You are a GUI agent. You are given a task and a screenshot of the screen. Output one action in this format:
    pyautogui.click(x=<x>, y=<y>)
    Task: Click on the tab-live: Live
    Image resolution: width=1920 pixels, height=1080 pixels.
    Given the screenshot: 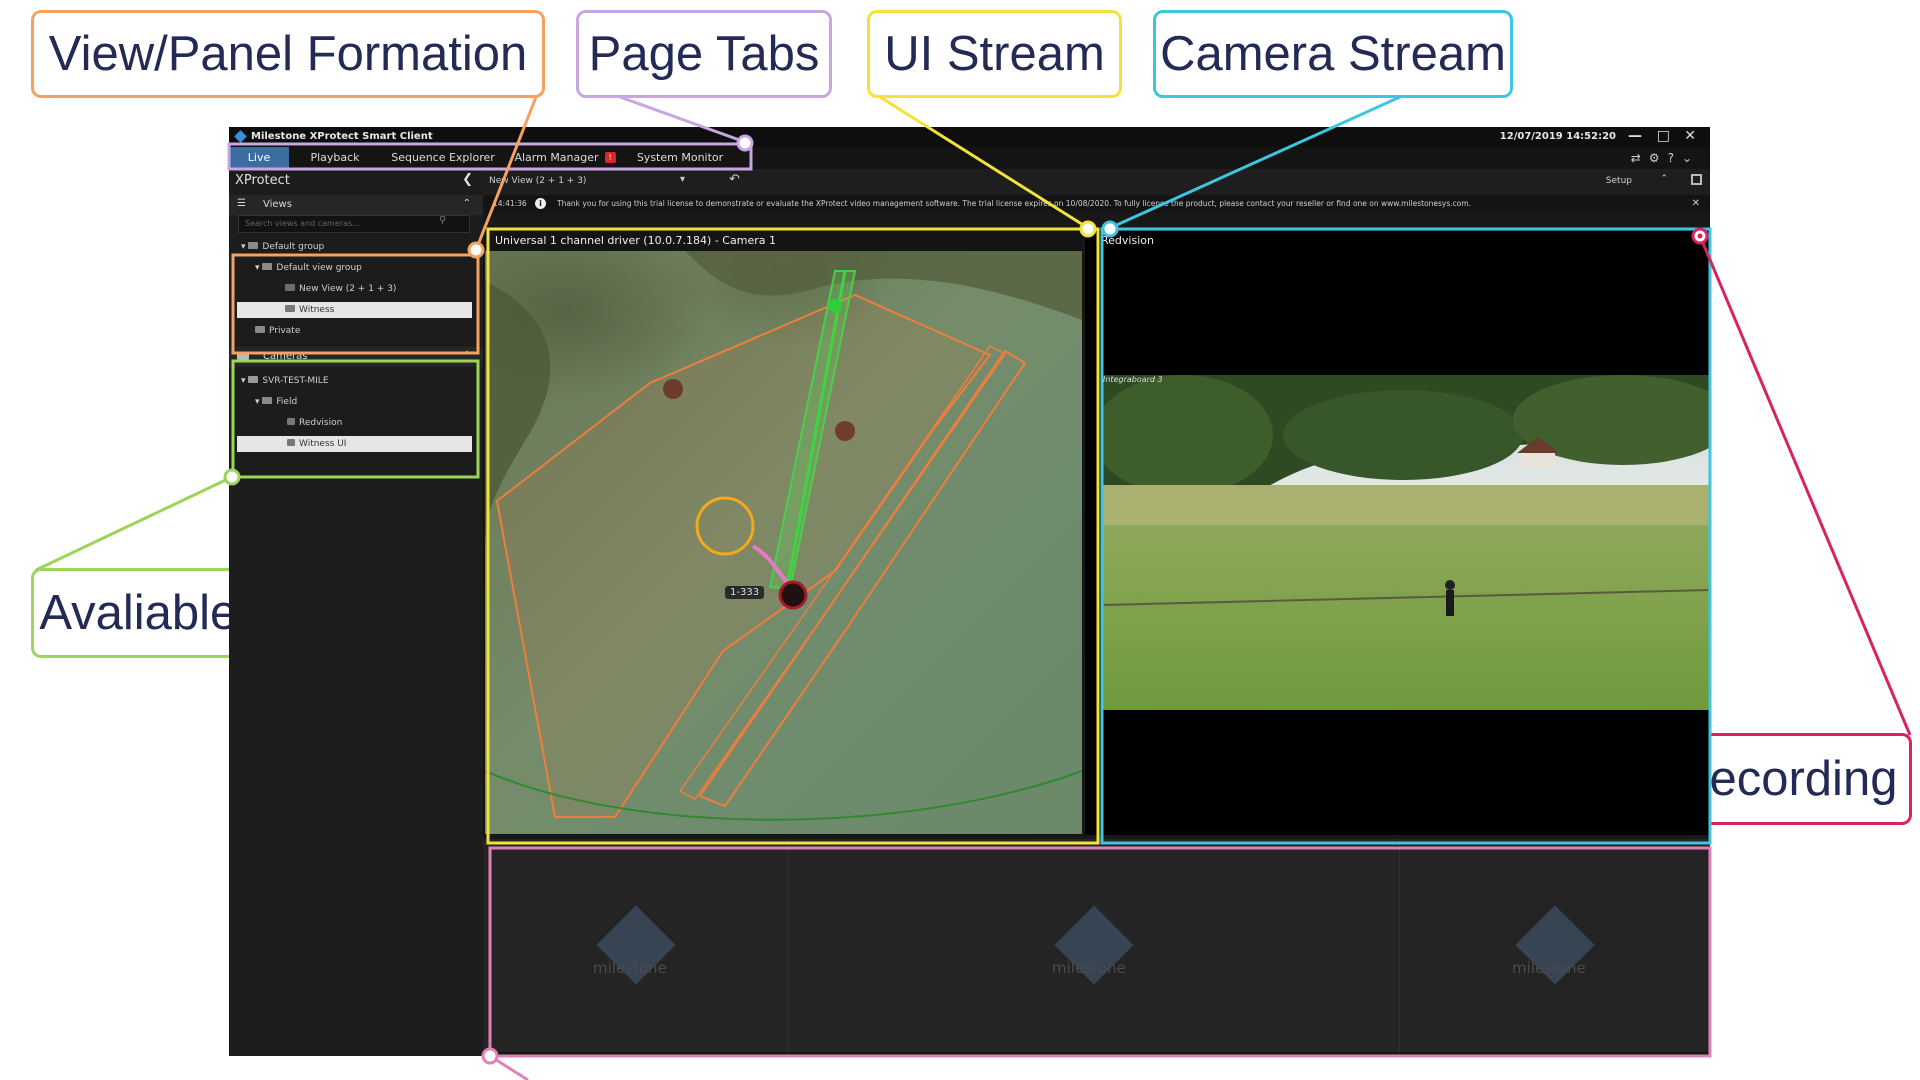 What is the action you would take?
    pyautogui.click(x=259, y=158)
    